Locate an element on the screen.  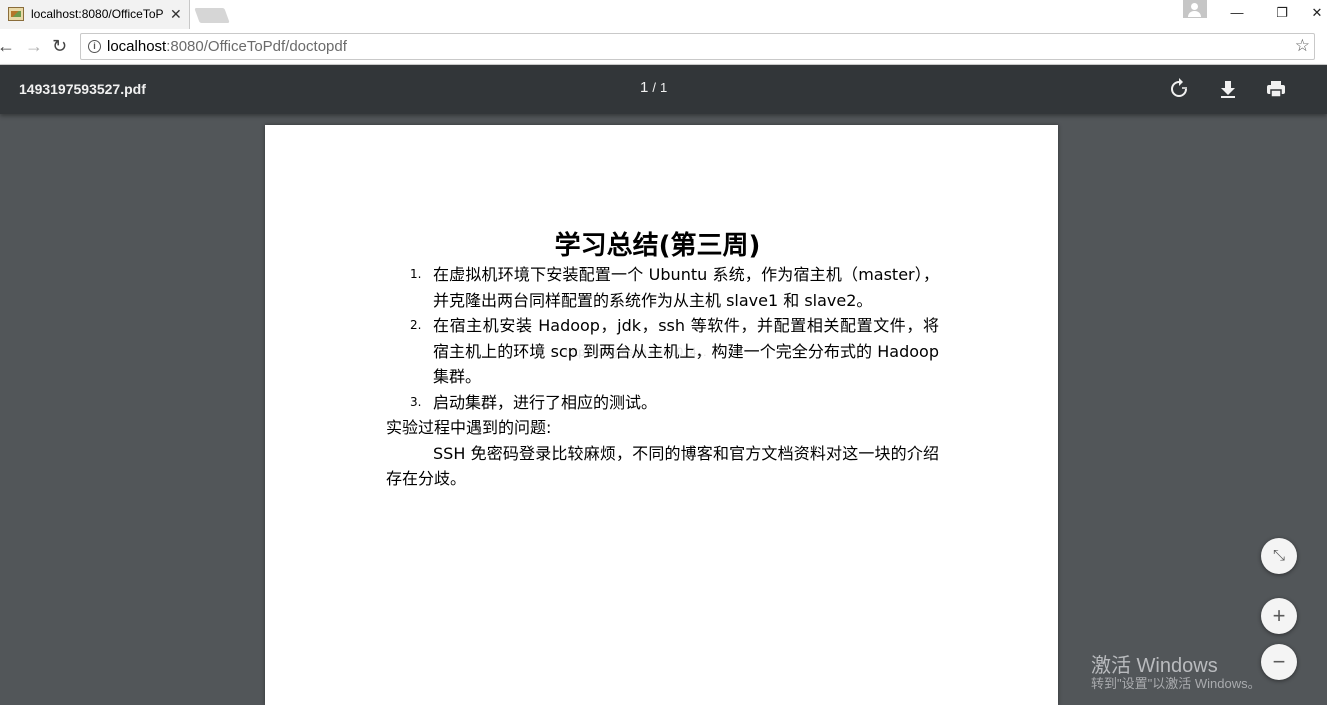
zoom-in-button: + is located at coordinates (1279, 616).